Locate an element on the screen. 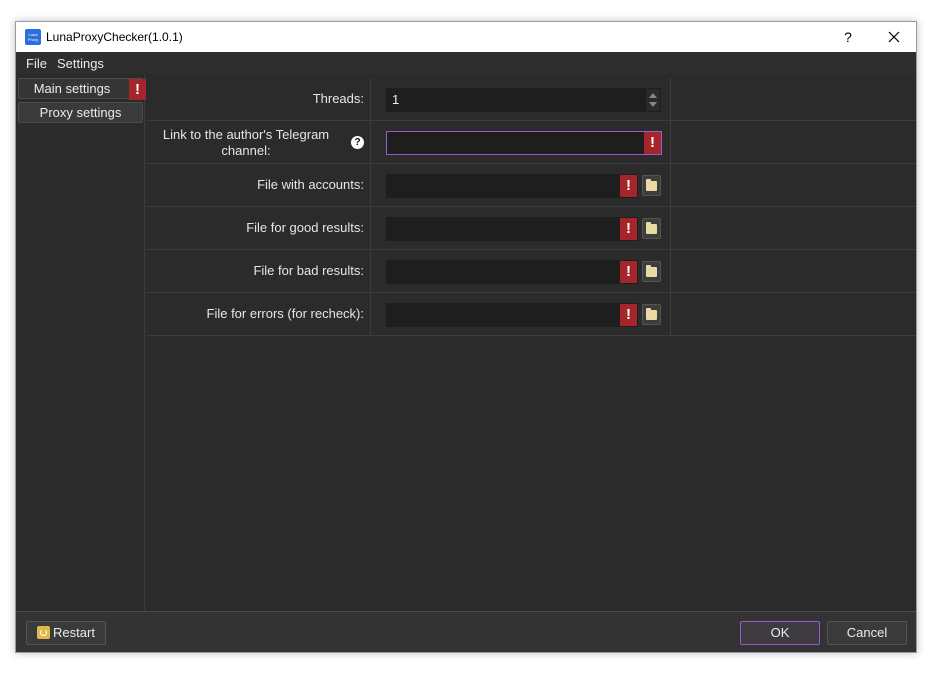  accounts-file-label: File with accounts: is located at coordinates (310, 184).